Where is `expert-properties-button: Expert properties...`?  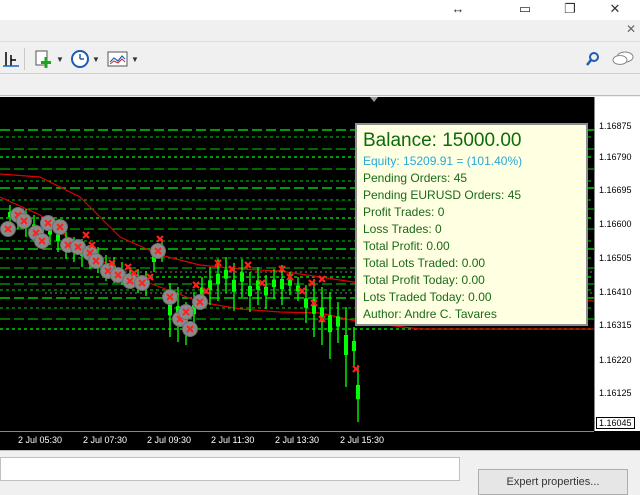 expert-properties-button: Expert properties... is located at coordinates (553, 482).